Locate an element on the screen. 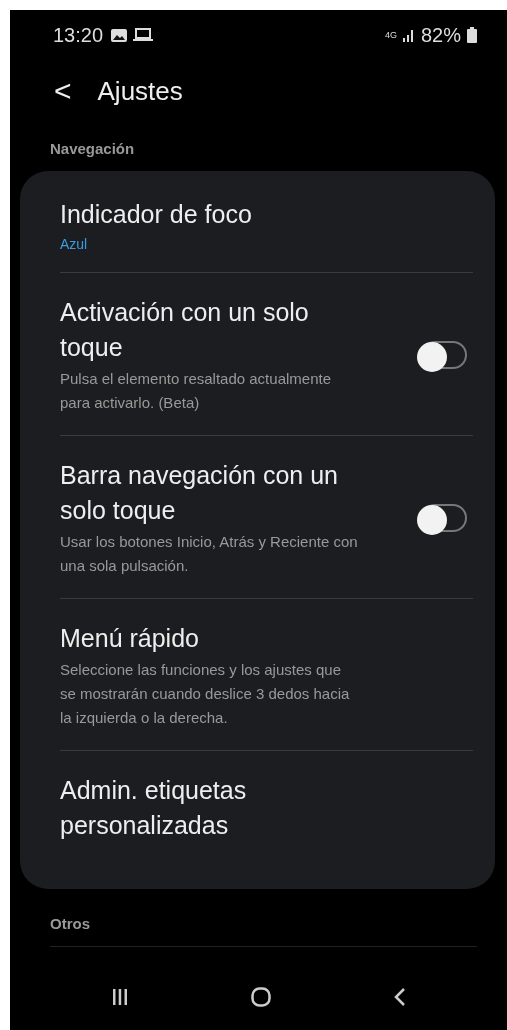 This screenshot has width=507, height=1030. laptop-icon is located at coordinates (143, 35).